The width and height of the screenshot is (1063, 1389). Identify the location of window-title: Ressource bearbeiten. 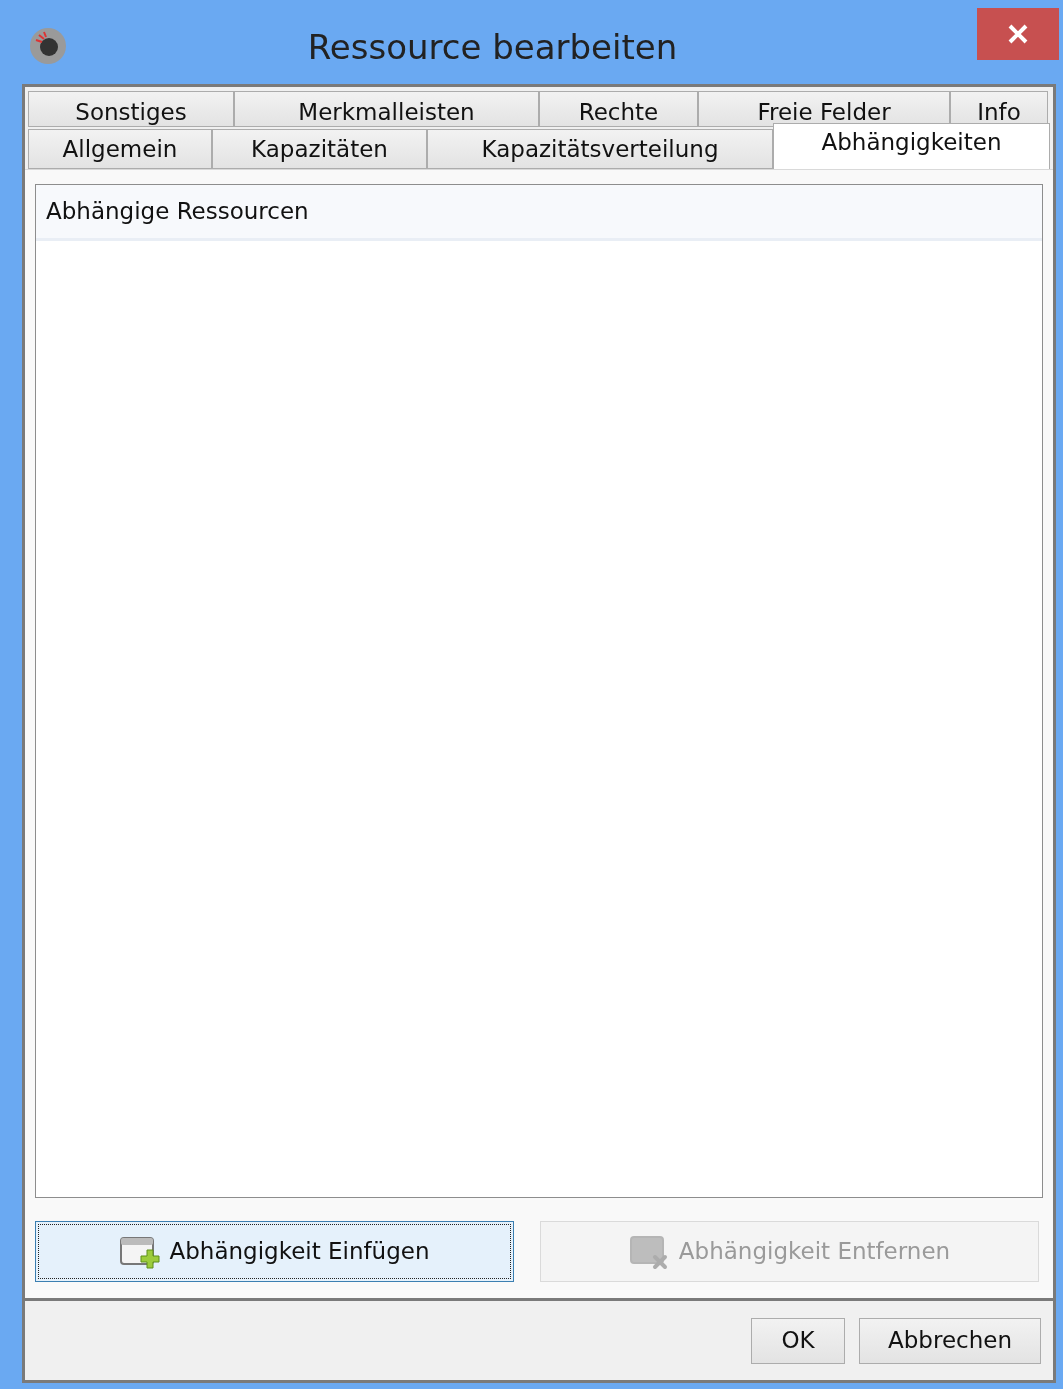
(492, 47).